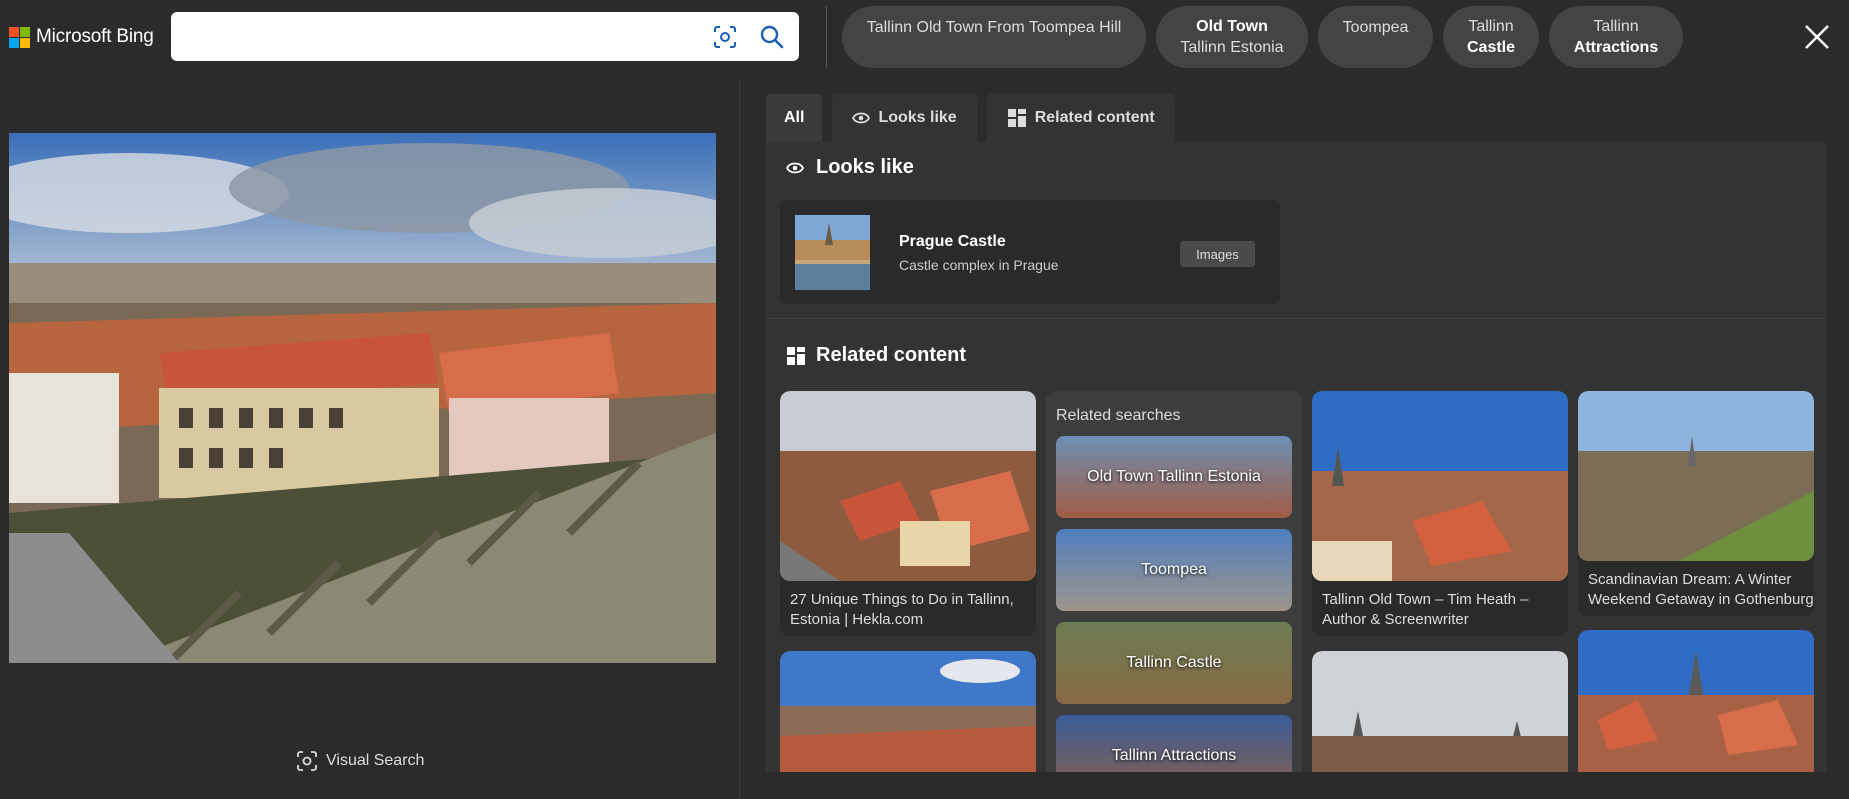 Image resolution: width=1849 pixels, height=799 pixels. What do you see at coordinates (1118, 415) in the screenshot?
I see `related-searches-title: Related searches` at bounding box center [1118, 415].